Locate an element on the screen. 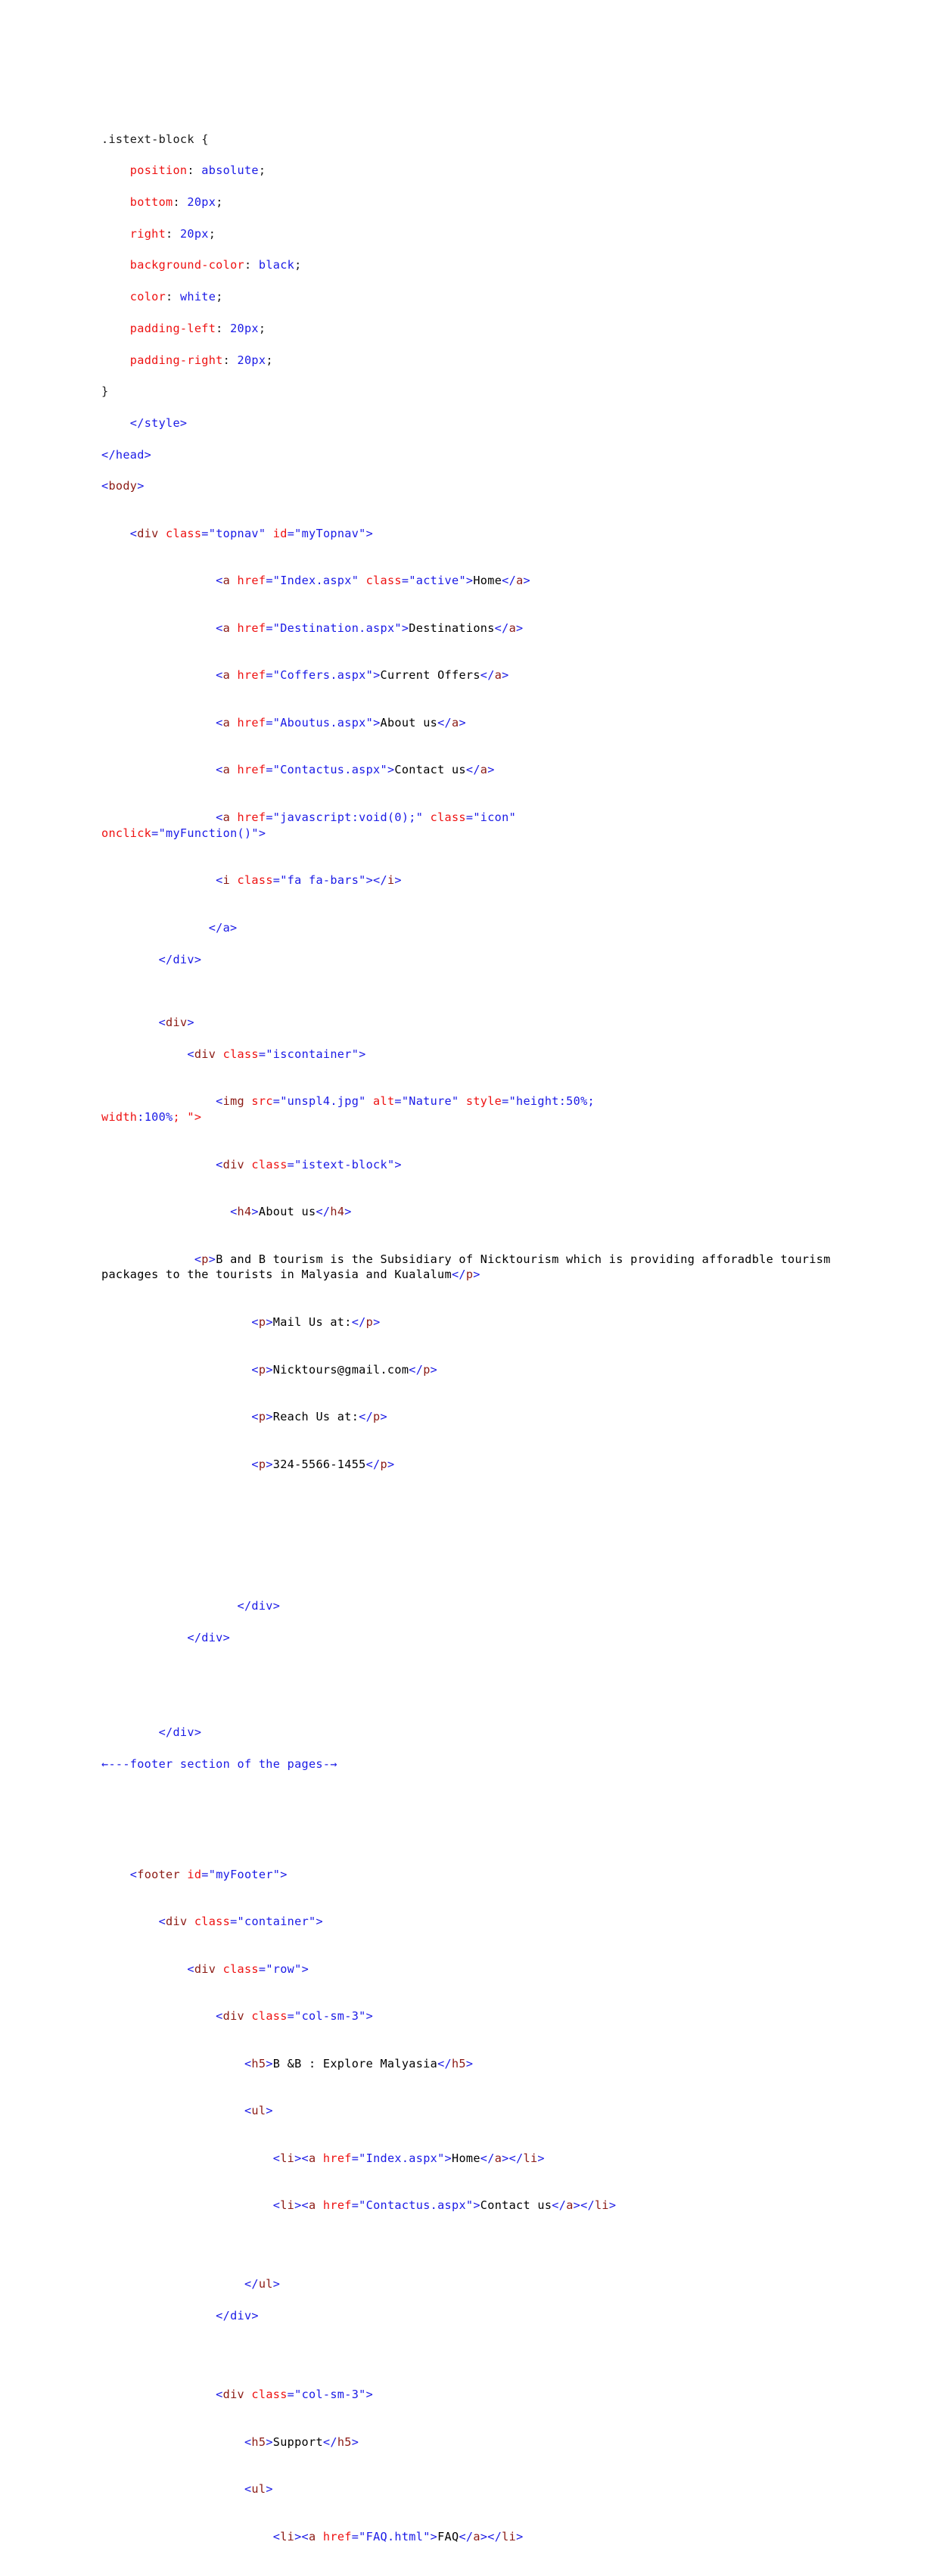  footer-section-comment: ←---footer section of the pages-→ is located at coordinates (219, 1764).